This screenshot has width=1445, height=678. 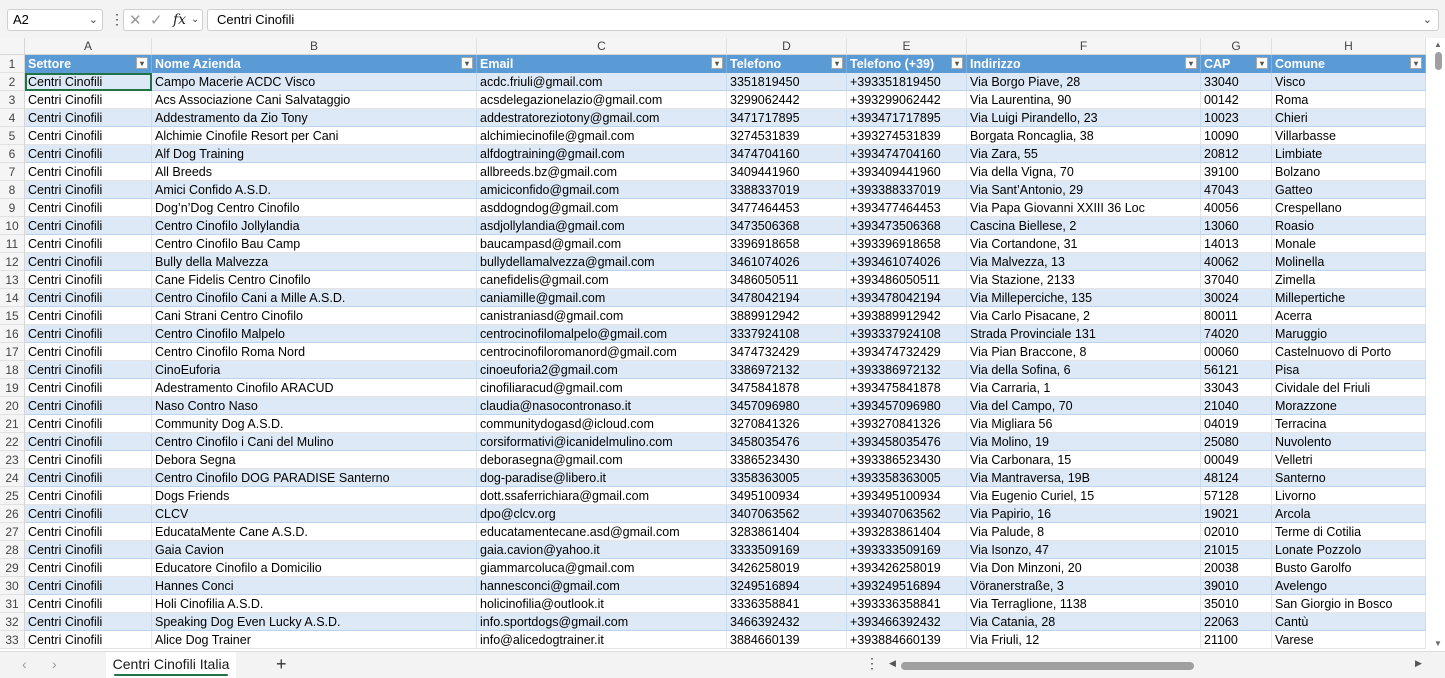 What do you see at coordinates (1084, 550) in the screenshot?
I see `table-cell: Via Isonzo, 47` at bounding box center [1084, 550].